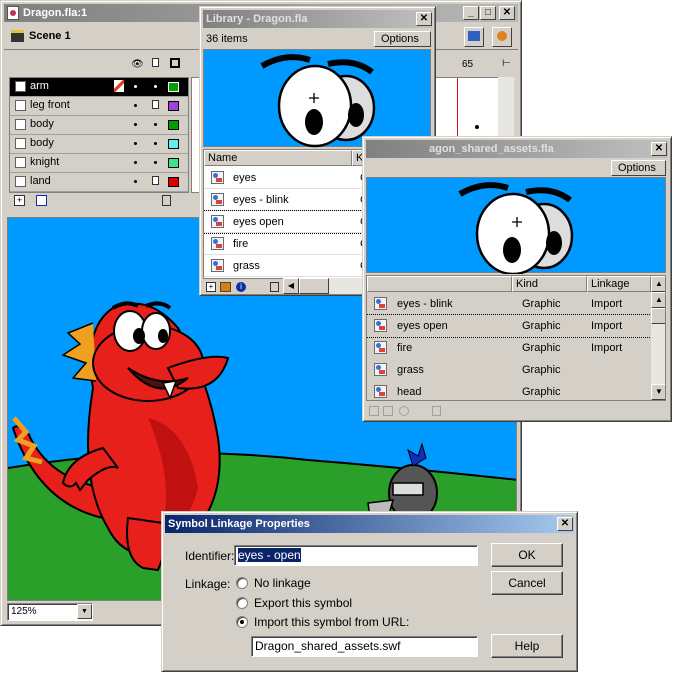 The image size is (673, 674). Describe the element at coordinates (210, 556) in the screenshot. I see `identifier-label: Identifier:` at that location.